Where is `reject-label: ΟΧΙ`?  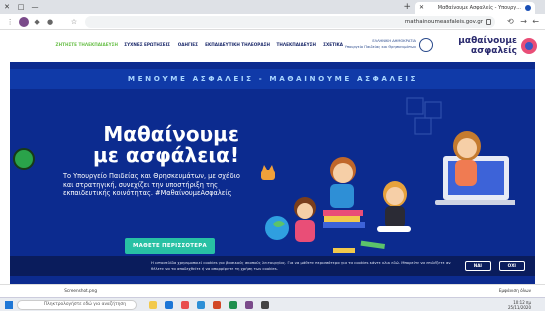 reject-label: ΟΧΙ is located at coordinates (512, 265).